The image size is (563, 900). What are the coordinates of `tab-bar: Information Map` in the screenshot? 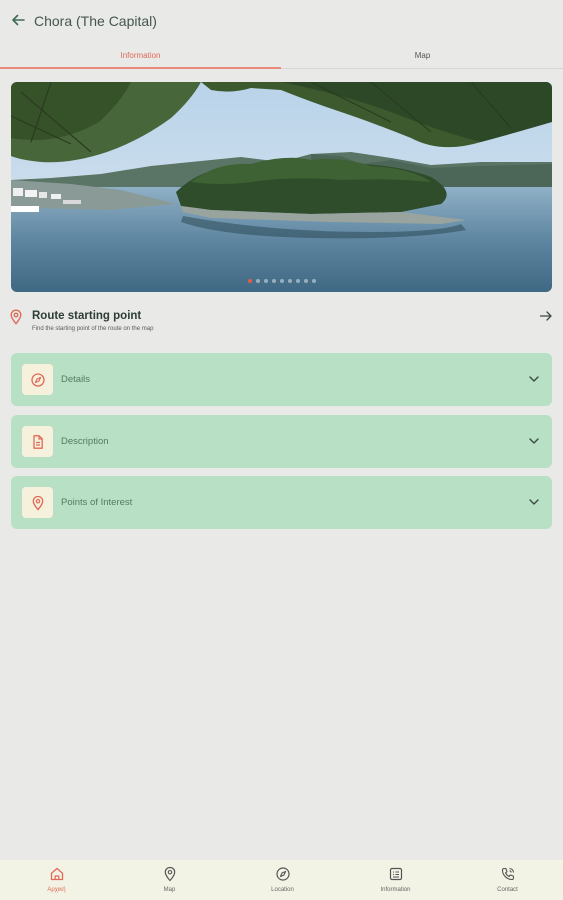 It's located at (281, 55).